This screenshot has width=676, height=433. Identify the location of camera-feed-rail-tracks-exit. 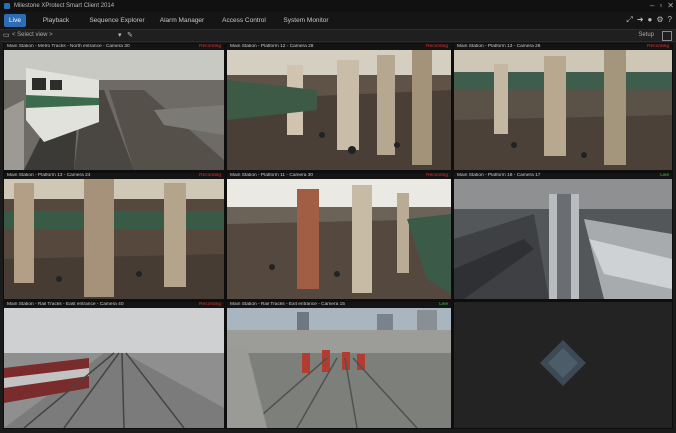
(339, 368).